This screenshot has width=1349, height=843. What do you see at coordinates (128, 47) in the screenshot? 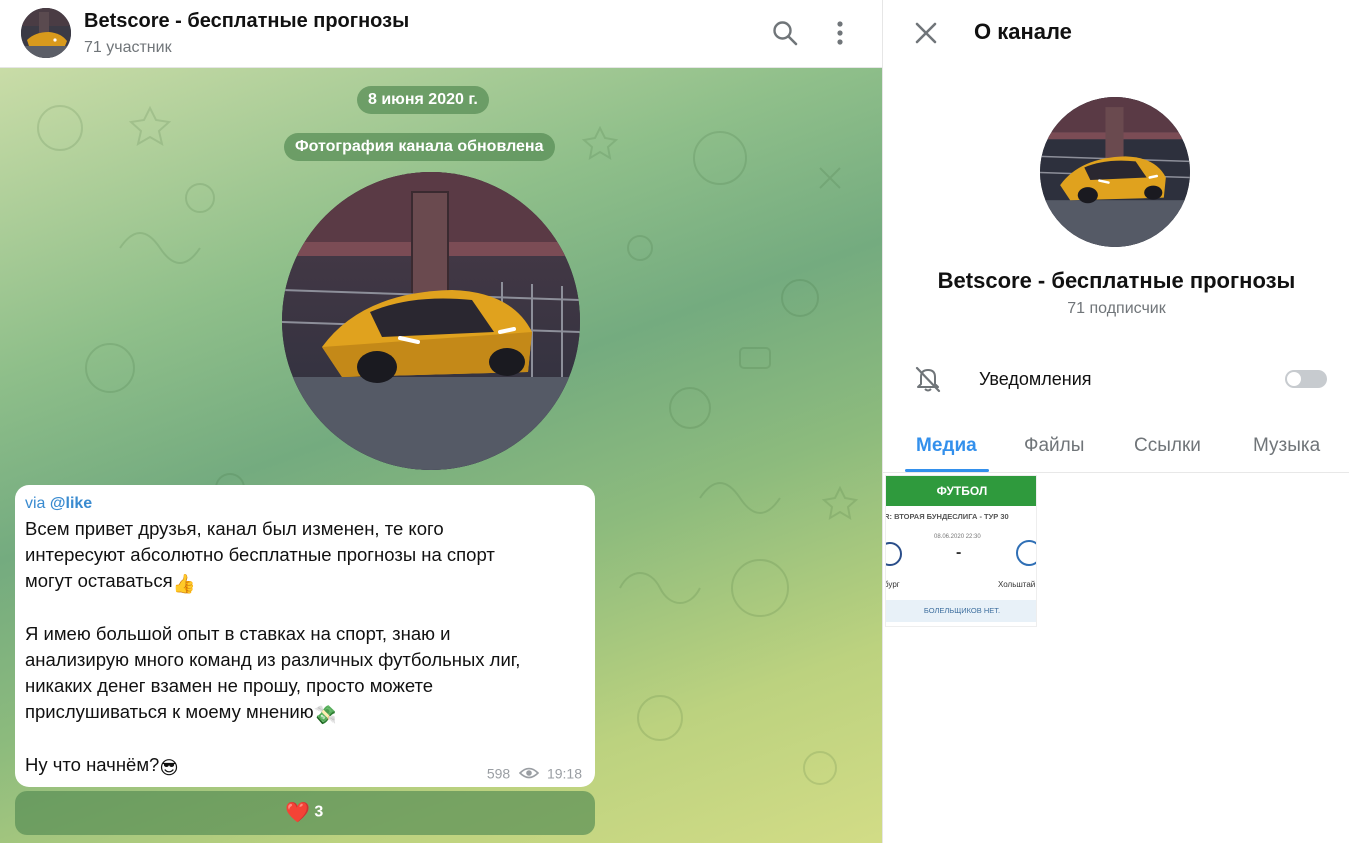
I see `chat-member-count: 71 участник` at bounding box center [128, 47].